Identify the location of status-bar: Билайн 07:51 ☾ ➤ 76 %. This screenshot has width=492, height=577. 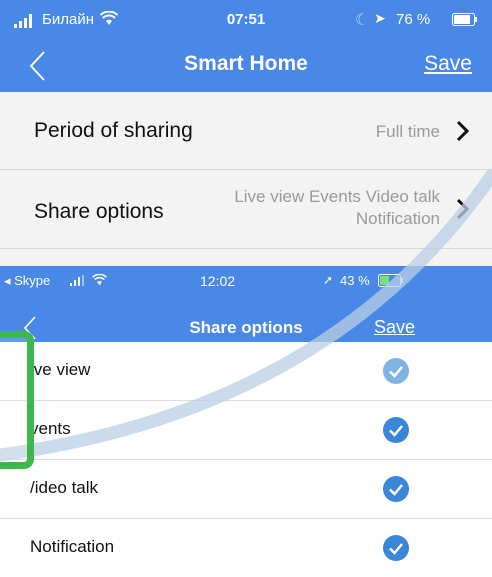
(246, 20).